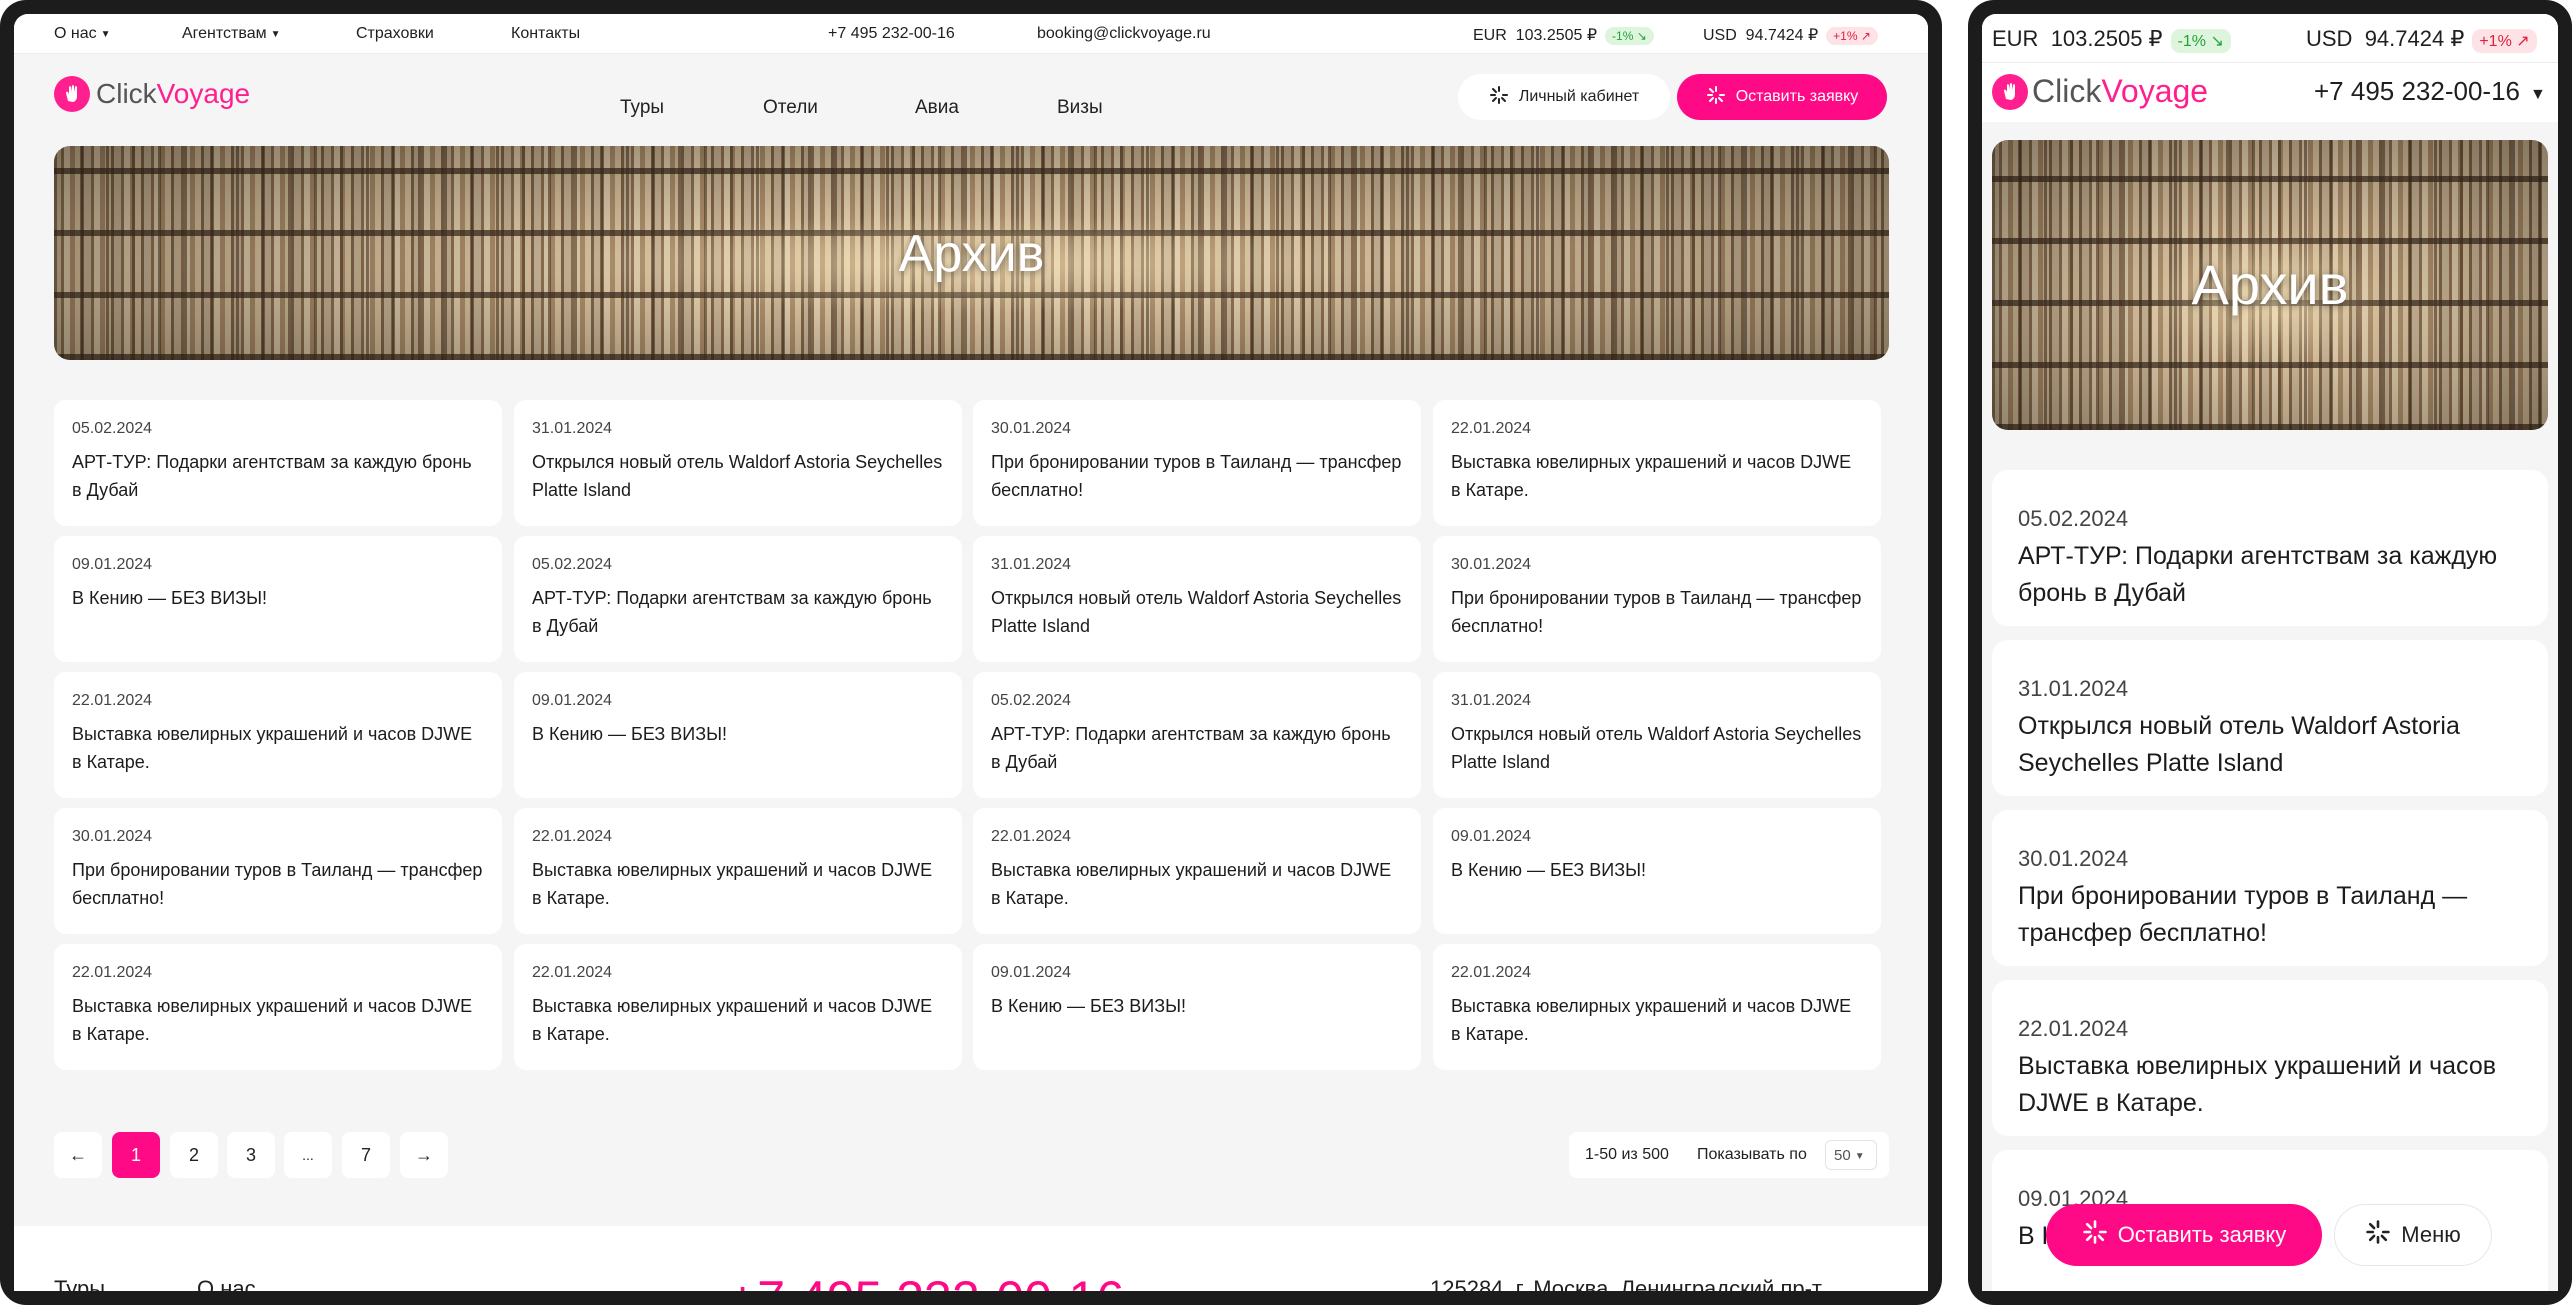 This screenshot has height=1305, width=2572. Describe the element at coordinates (251, 1155) in the screenshot. I see `pagination-page-3: 3` at that location.